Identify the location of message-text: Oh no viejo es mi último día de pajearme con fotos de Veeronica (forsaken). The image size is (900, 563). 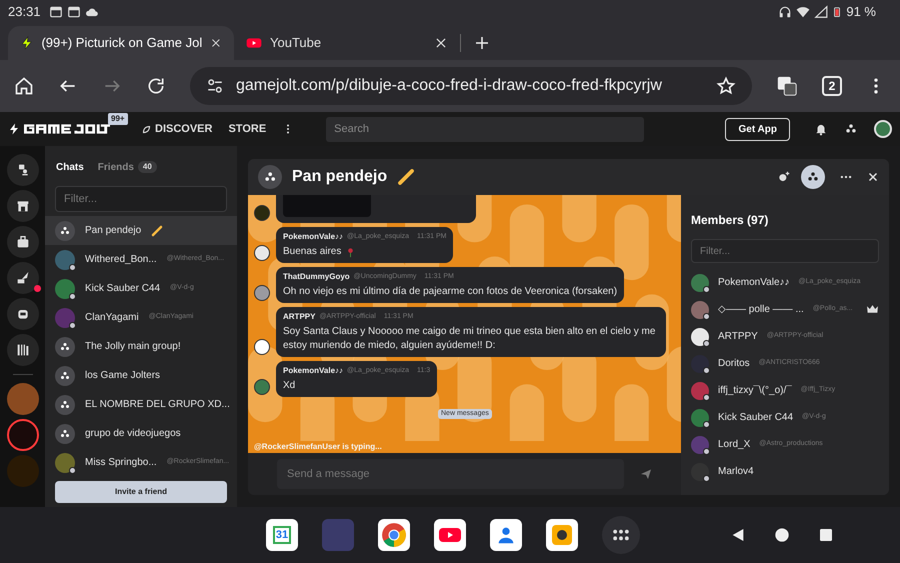
(450, 292).